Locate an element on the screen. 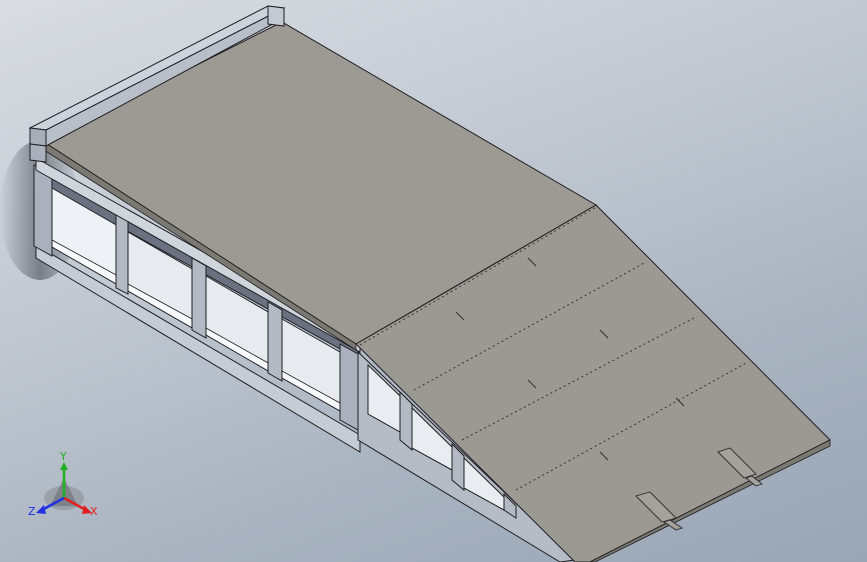 The width and height of the screenshot is (867, 562). handrail-bar-side is located at coordinates (38, 137).